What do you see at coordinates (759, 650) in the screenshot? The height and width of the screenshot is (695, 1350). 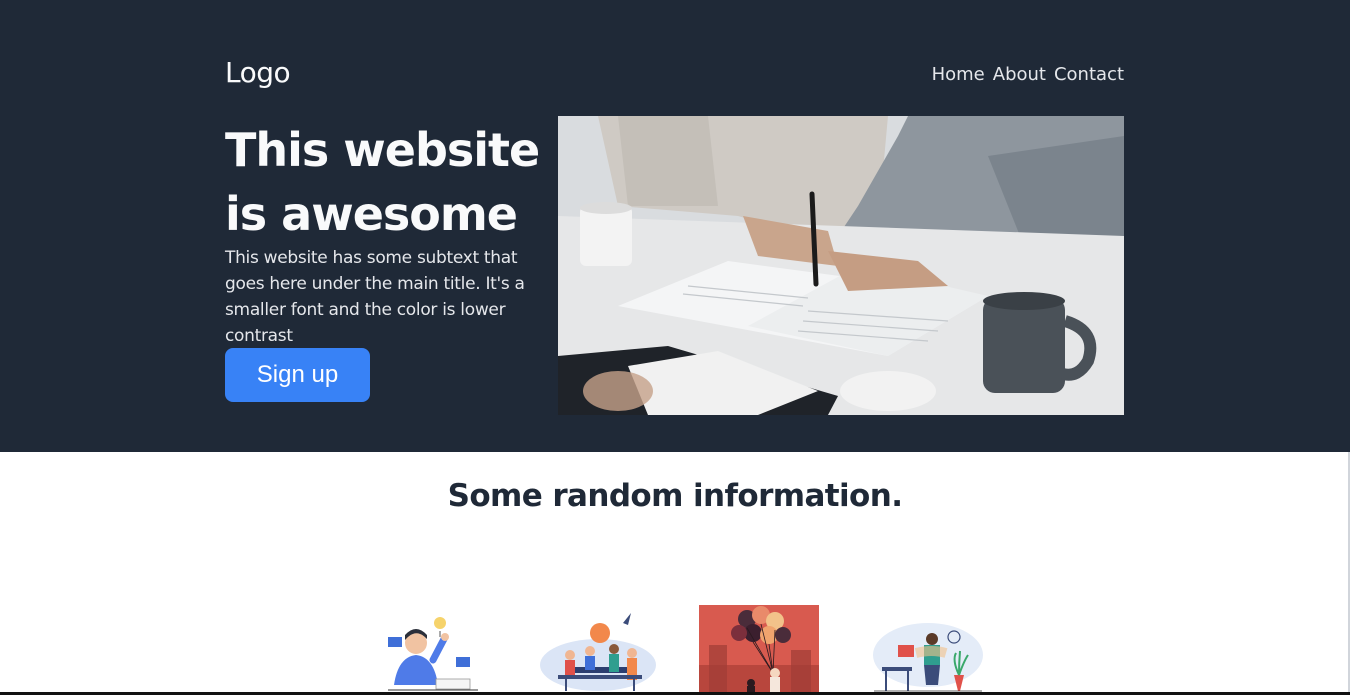 I see `illustration-balloons` at bounding box center [759, 650].